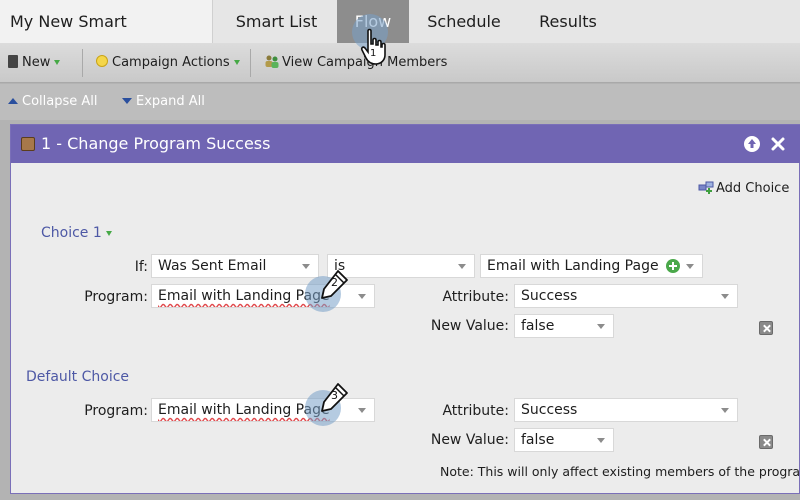 Image resolution: width=800 pixels, height=500 pixels. I want to click on new-icon, so click(13, 61).